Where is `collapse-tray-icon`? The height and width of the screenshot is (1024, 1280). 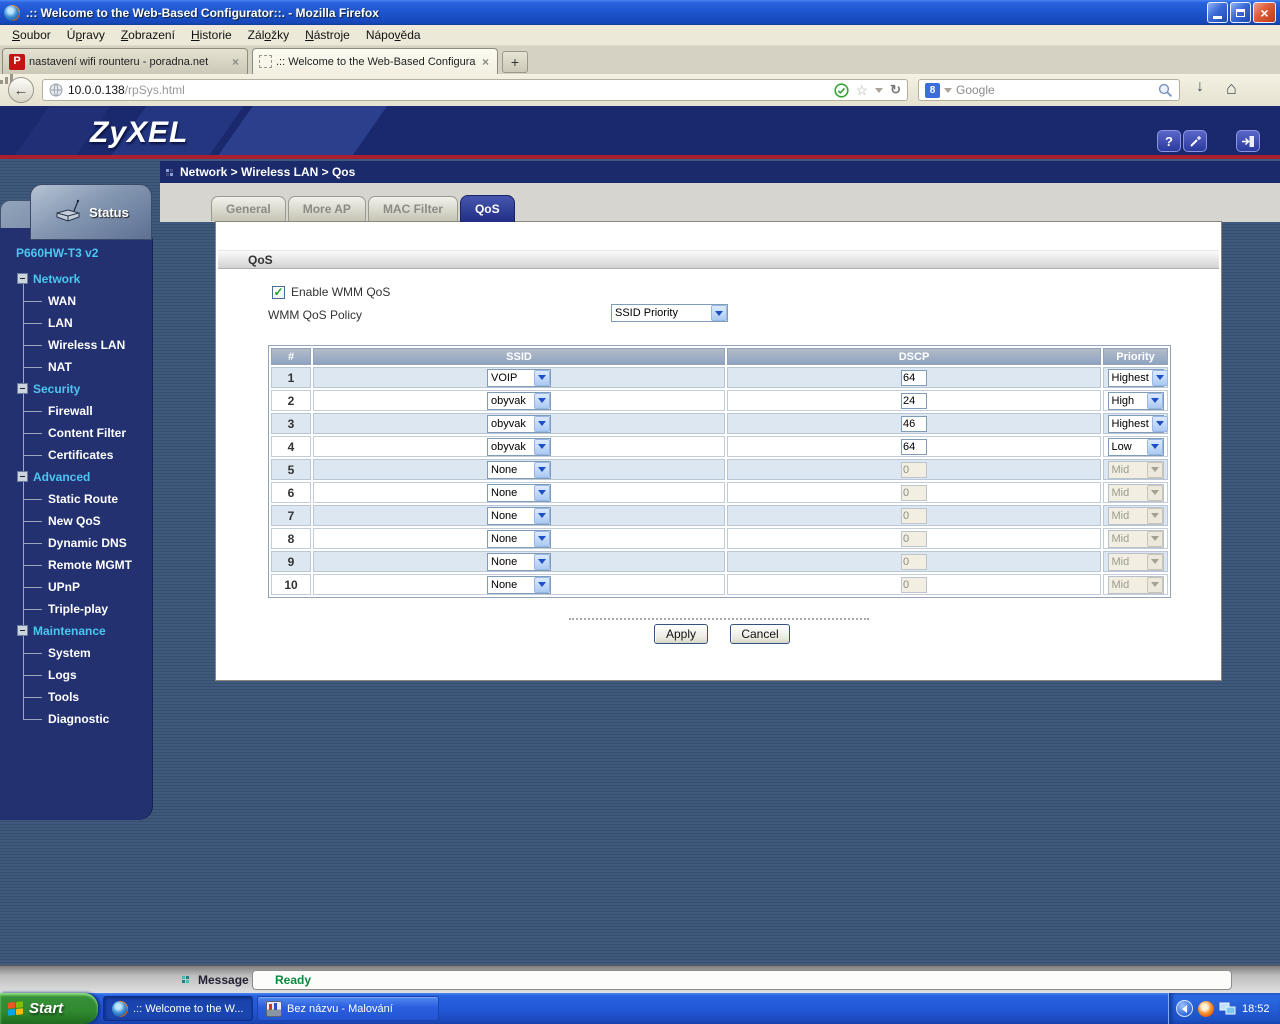 collapse-tray-icon is located at coordinates (1184, 1008).